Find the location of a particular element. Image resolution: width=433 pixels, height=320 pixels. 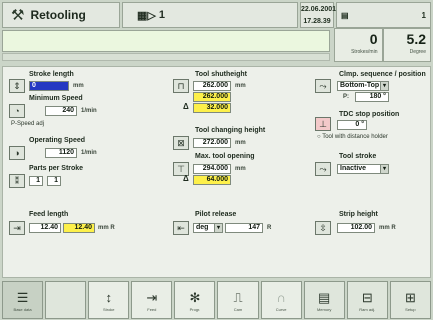

clmp-sequence-value: Bottom-Top is located at coordinates (360, 85).